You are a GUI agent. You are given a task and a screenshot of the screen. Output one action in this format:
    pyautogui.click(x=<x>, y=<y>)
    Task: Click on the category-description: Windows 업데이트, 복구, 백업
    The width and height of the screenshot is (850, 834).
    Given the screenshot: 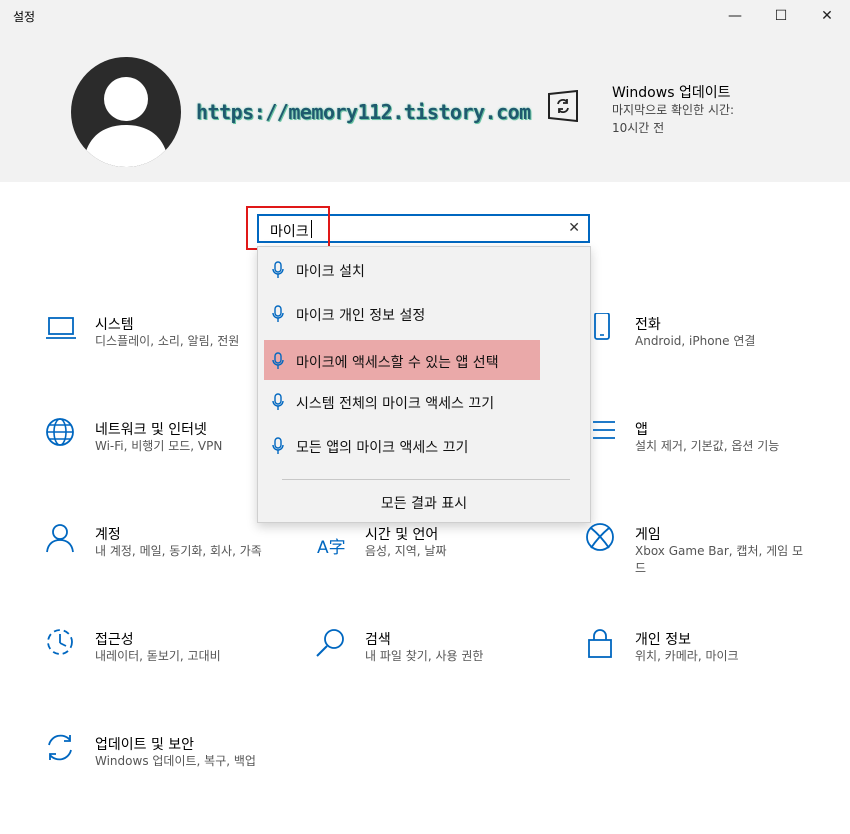 What is the action you would take?
    pyautogui.click(x=175, y=761)
    